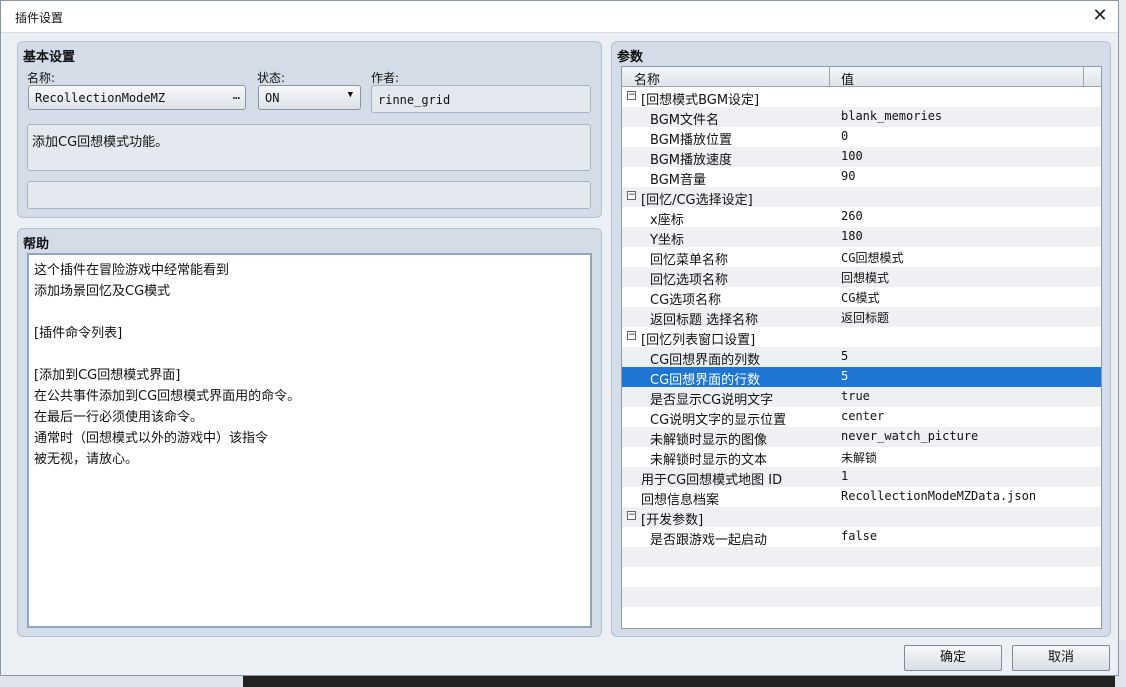 The image size is (1126, 687). Describe the element at coordinates (953, 658) in the screenshot. I see `ok-button: 确定` at that location.